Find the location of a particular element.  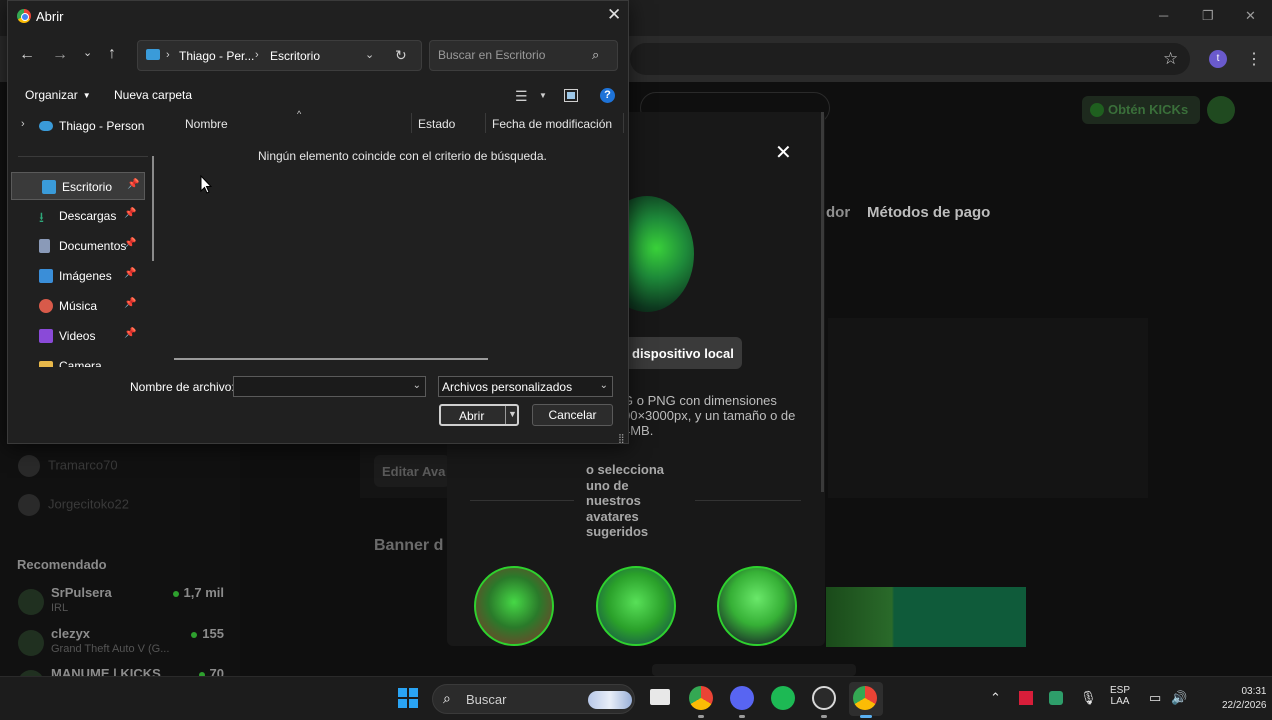

recent-locations-icon: ⌄ is located at coordinates (87, 52).